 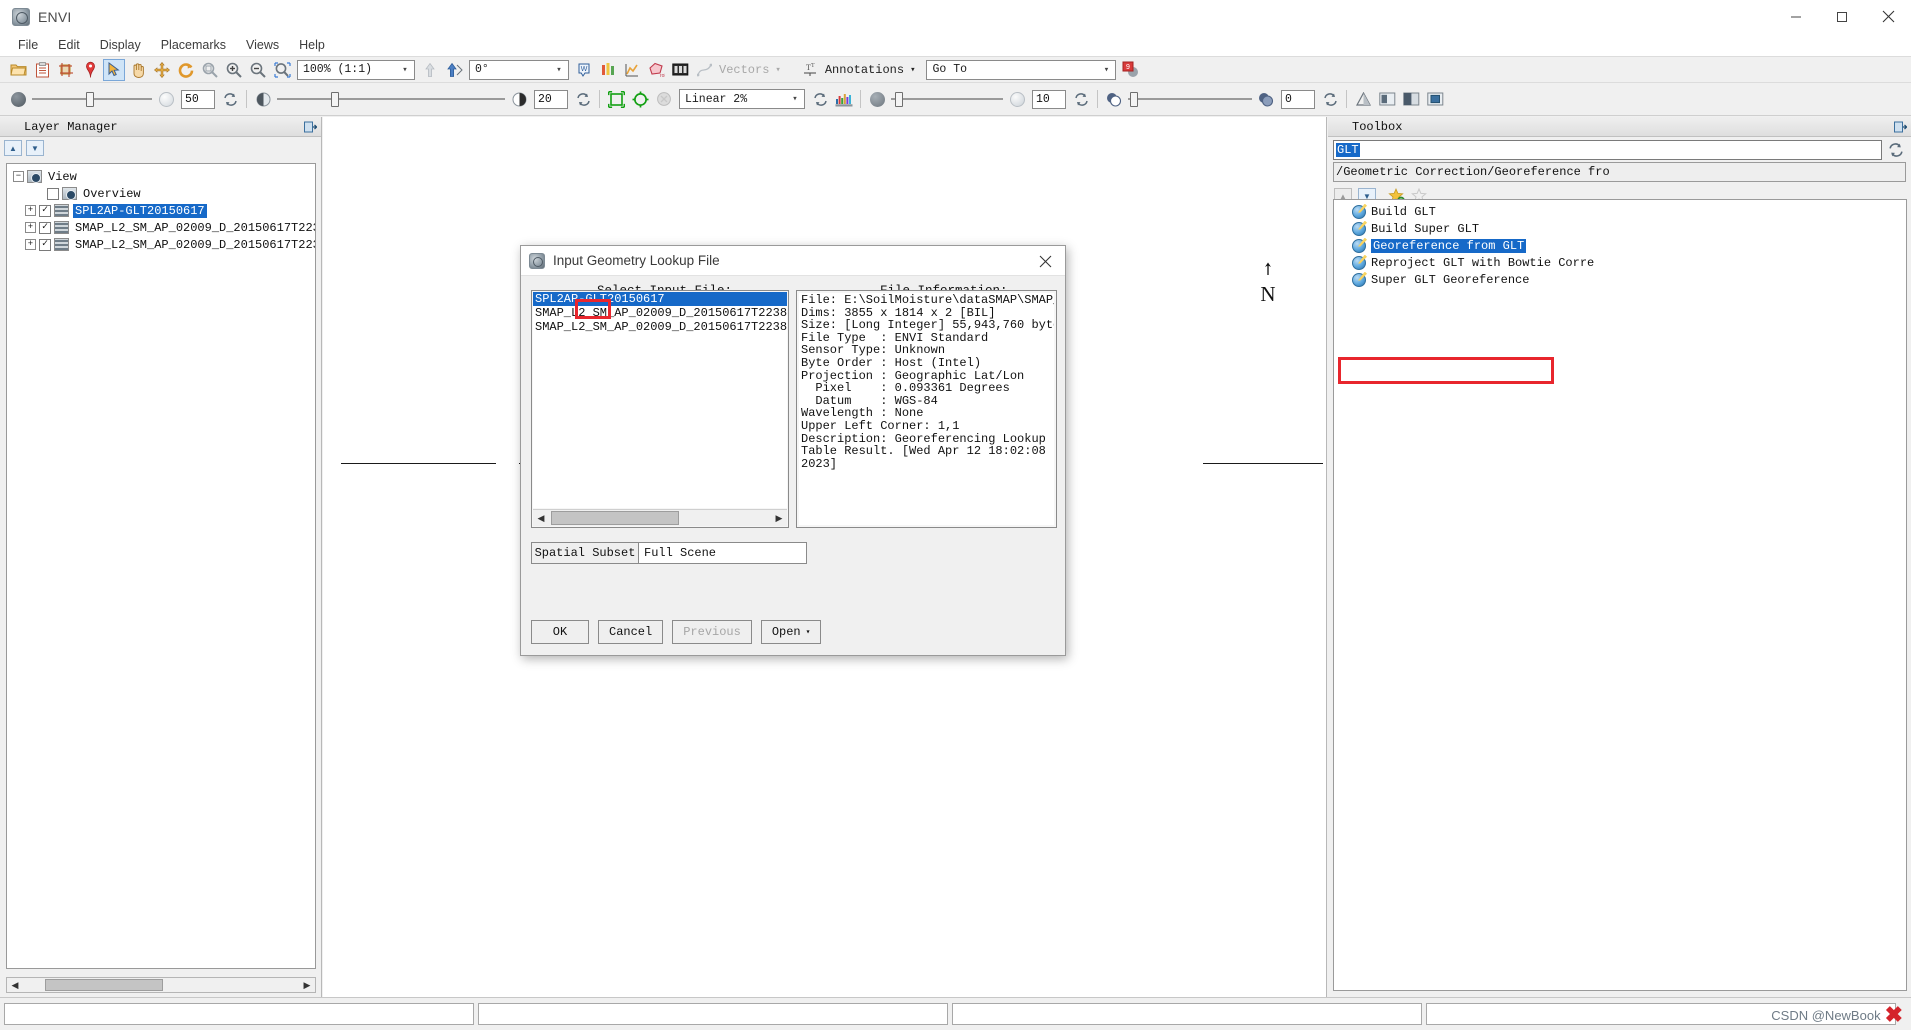 I want to click on paste-icon, so click(x=42, y=70).